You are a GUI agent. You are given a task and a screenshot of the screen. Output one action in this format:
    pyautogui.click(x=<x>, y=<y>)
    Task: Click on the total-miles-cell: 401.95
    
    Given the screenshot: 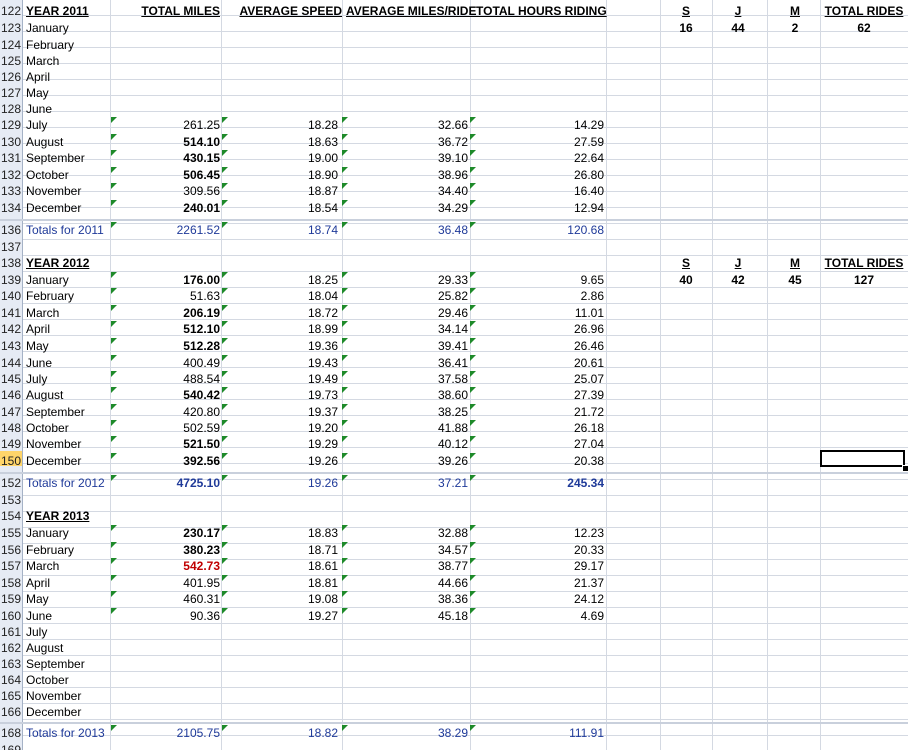 What is the action you would take?
    pyautogui.click(x=169, y=583)
    